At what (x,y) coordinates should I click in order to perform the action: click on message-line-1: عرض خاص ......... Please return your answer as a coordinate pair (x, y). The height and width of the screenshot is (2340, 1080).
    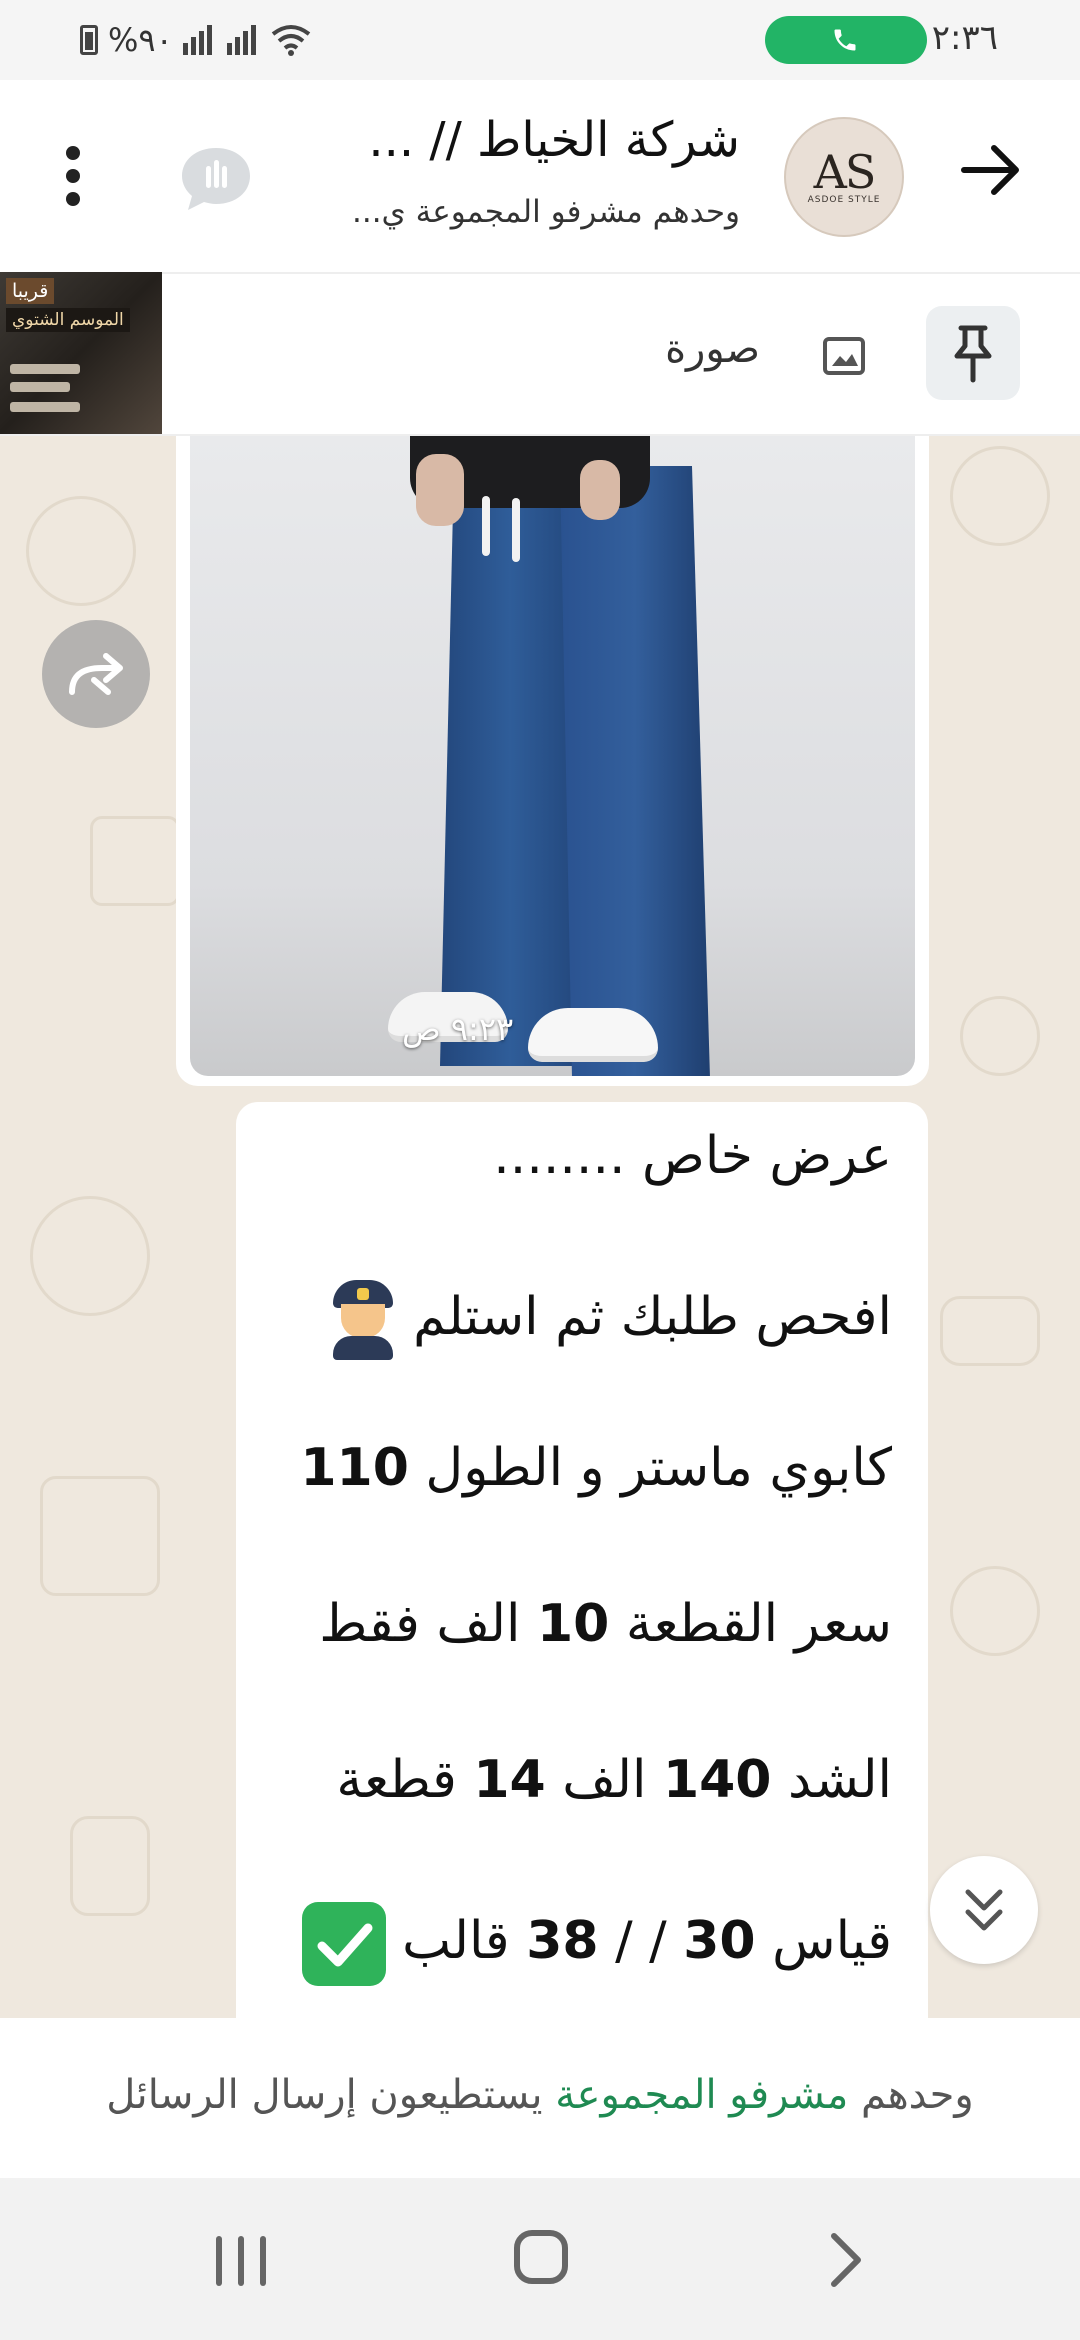
    Looking at the image, I should click on (692, 1156).